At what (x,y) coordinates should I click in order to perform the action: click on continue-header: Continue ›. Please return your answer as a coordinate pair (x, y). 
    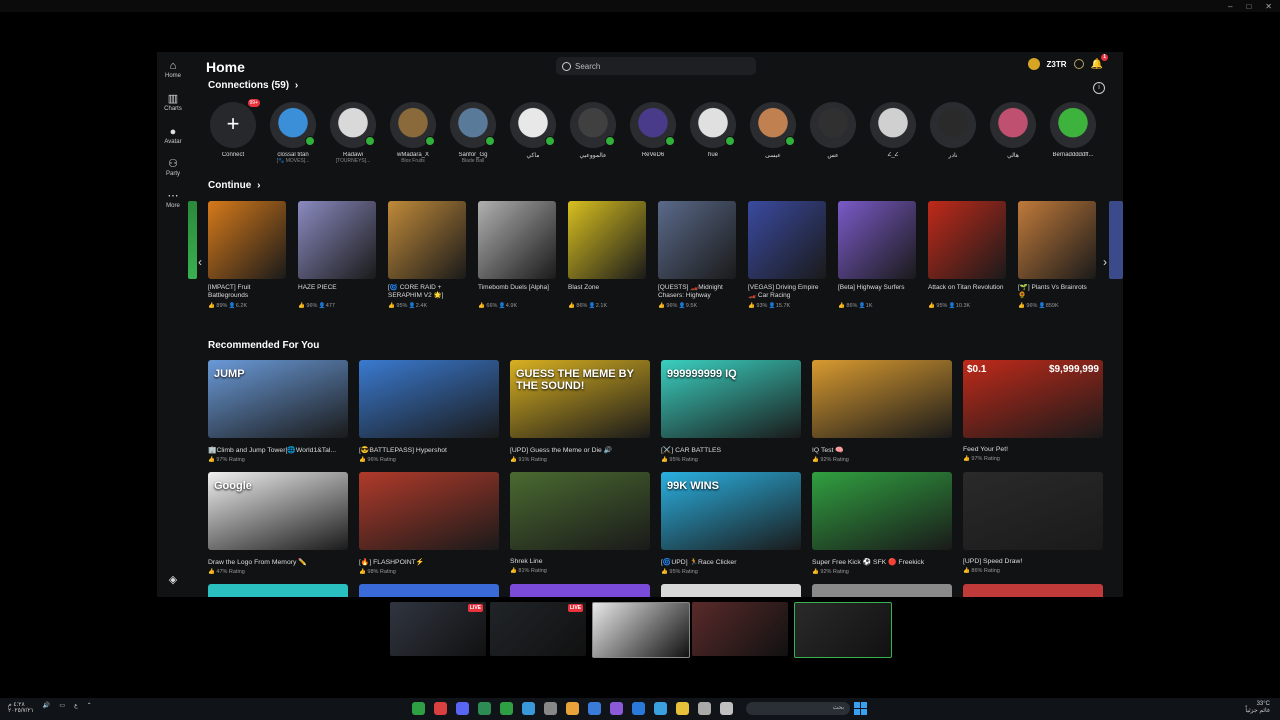
    Looking at the image, I should click on (234, 185).